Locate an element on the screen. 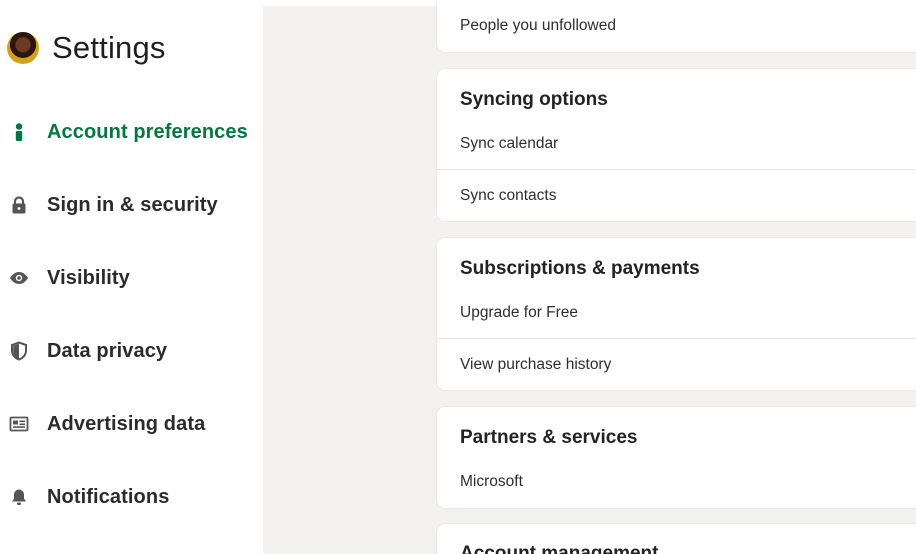 The height and width of the screenshot is (554, 916). people-you-unfollowed-row: People you unfollowed is located at coordinates (676, 26).